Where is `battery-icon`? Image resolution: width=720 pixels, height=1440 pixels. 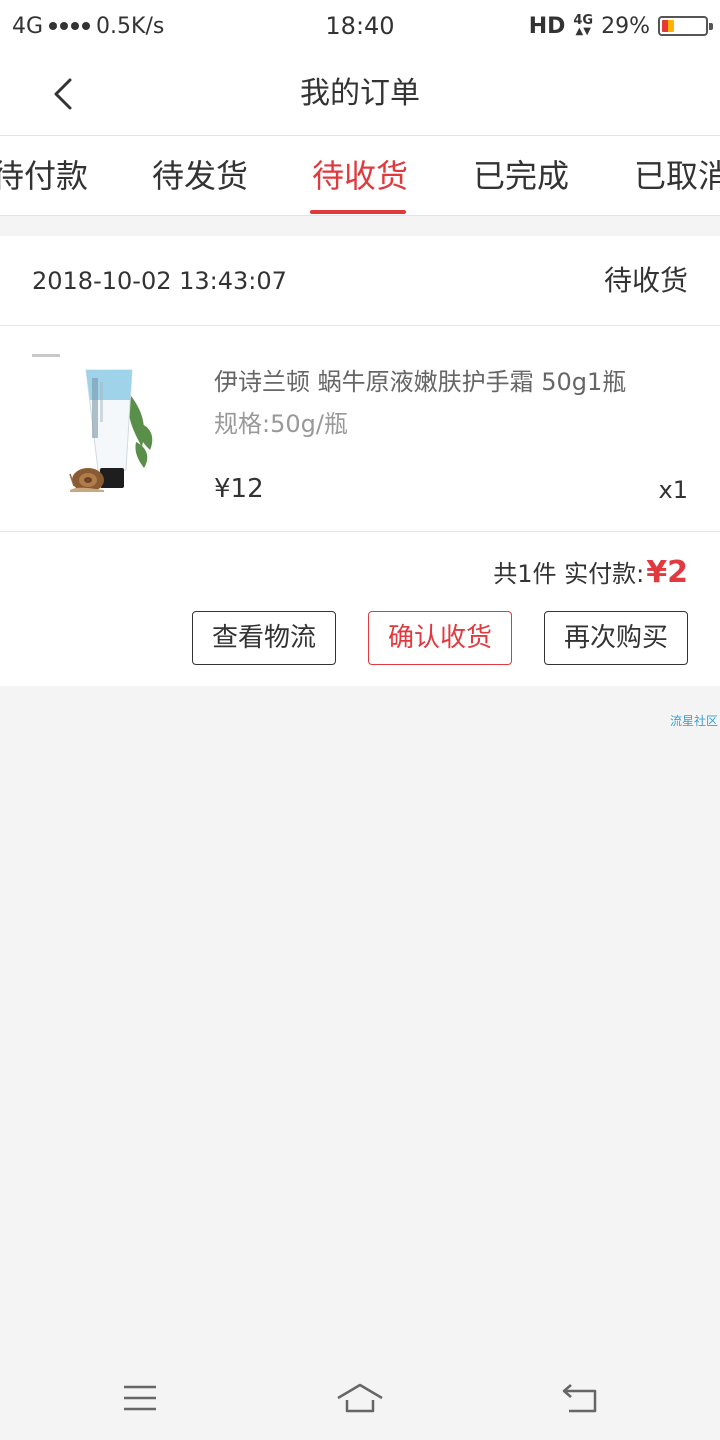
battery-icon is located at coordinates (685, 26).